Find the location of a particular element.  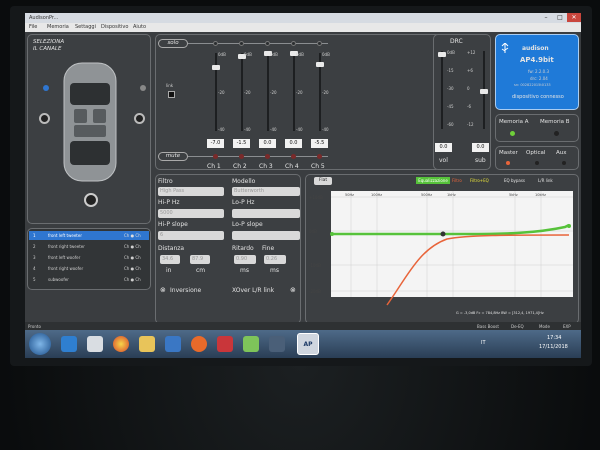

solo-indicator-ch1 is located at coordinates (215, 43).